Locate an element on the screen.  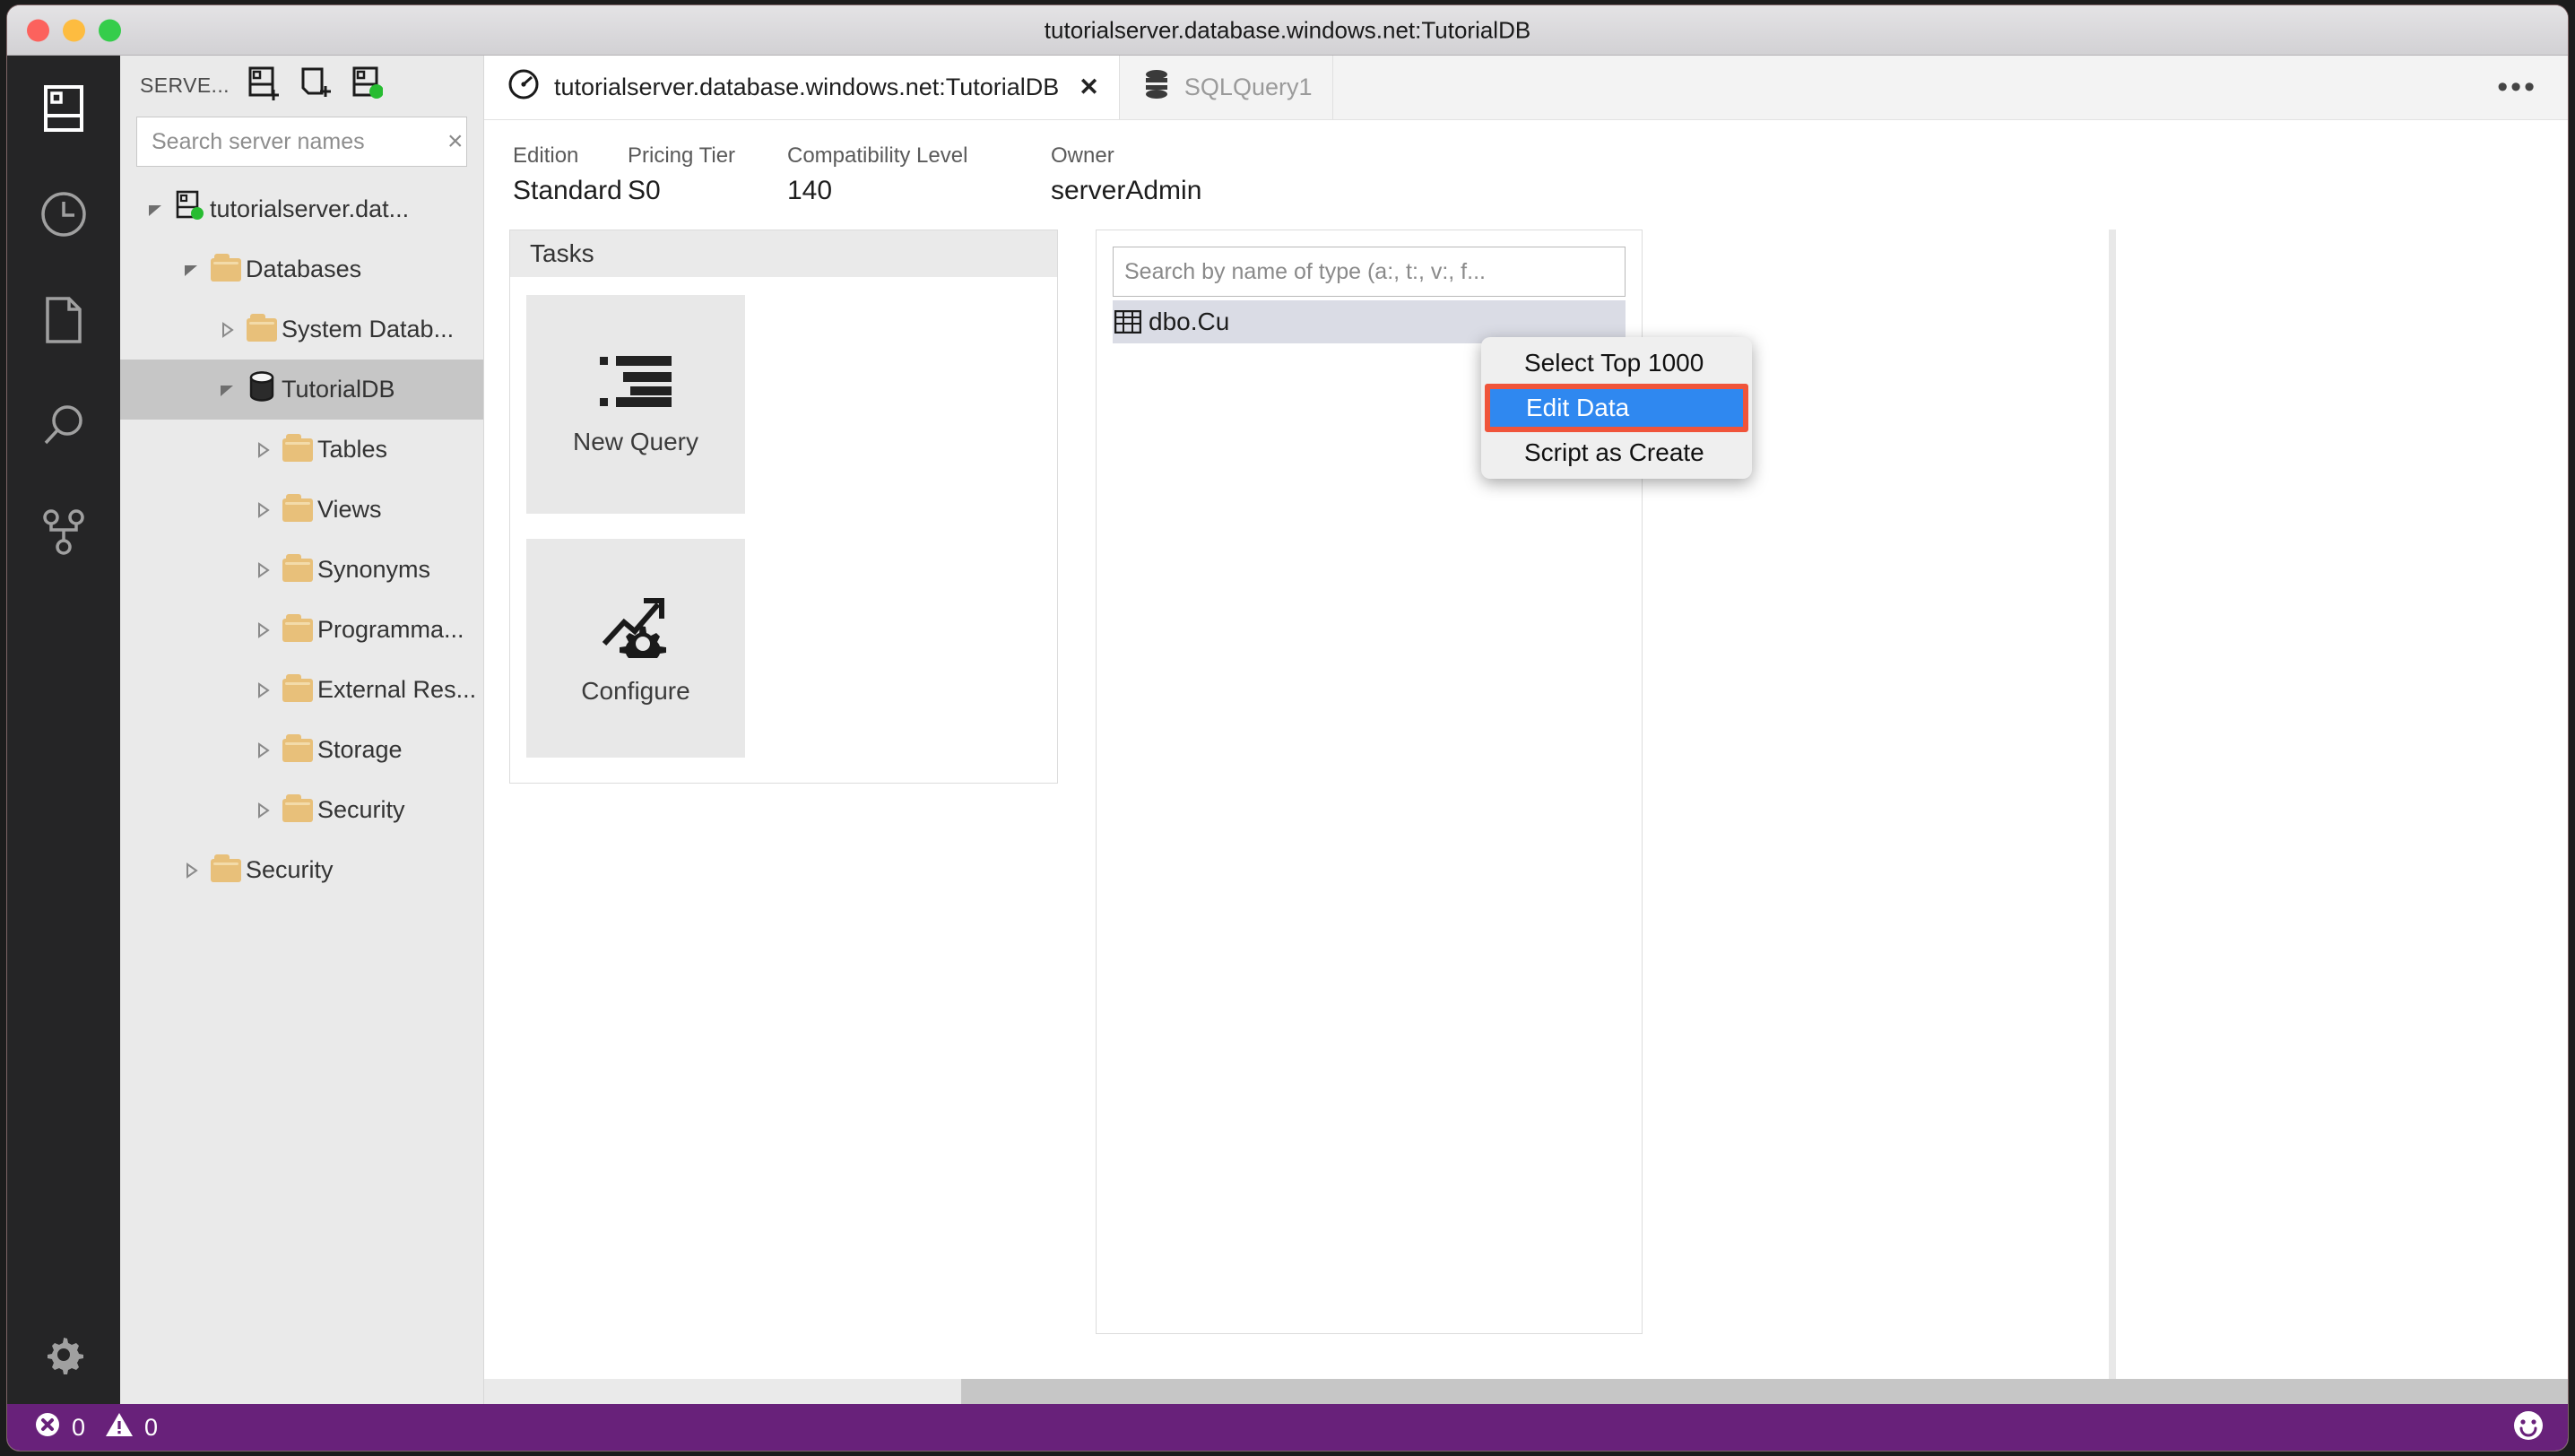
meta-pricing-tier: Pricing Tier S0 is located at coordinates (707, 175).